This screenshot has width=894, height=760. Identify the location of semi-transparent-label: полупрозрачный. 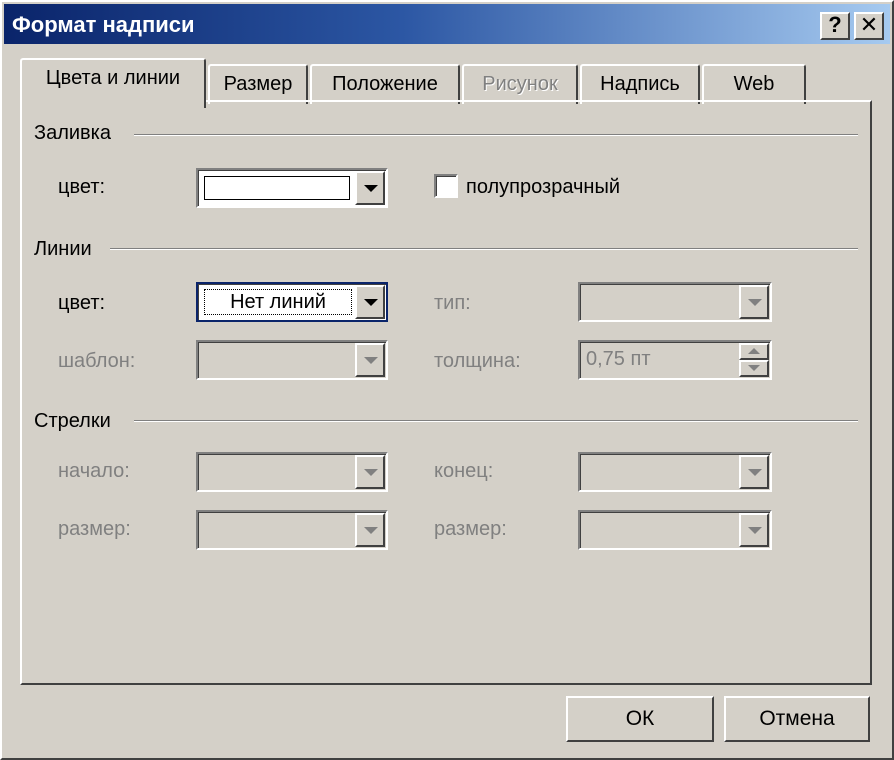
(543, 187).